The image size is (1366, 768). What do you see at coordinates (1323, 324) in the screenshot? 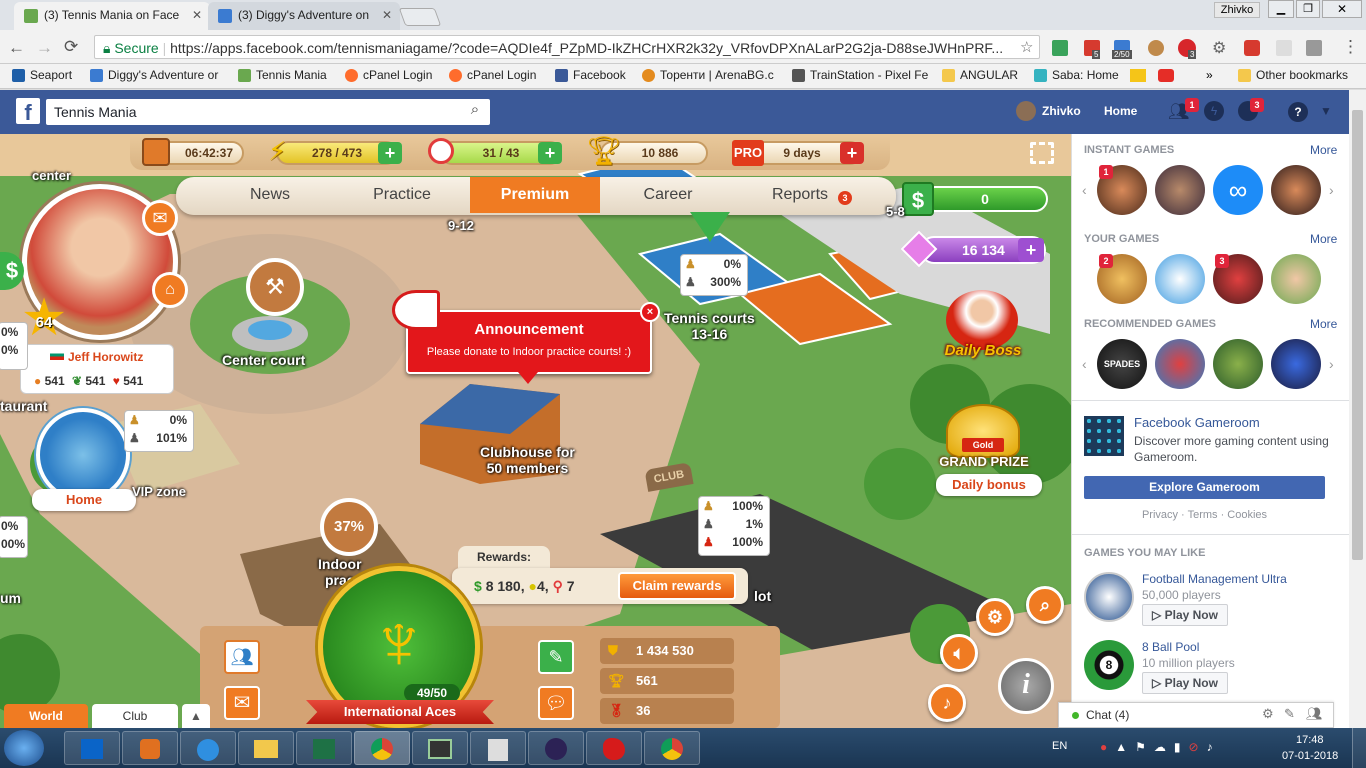
I see `recommended-more-link: More` at bounding box center [1323, 324].